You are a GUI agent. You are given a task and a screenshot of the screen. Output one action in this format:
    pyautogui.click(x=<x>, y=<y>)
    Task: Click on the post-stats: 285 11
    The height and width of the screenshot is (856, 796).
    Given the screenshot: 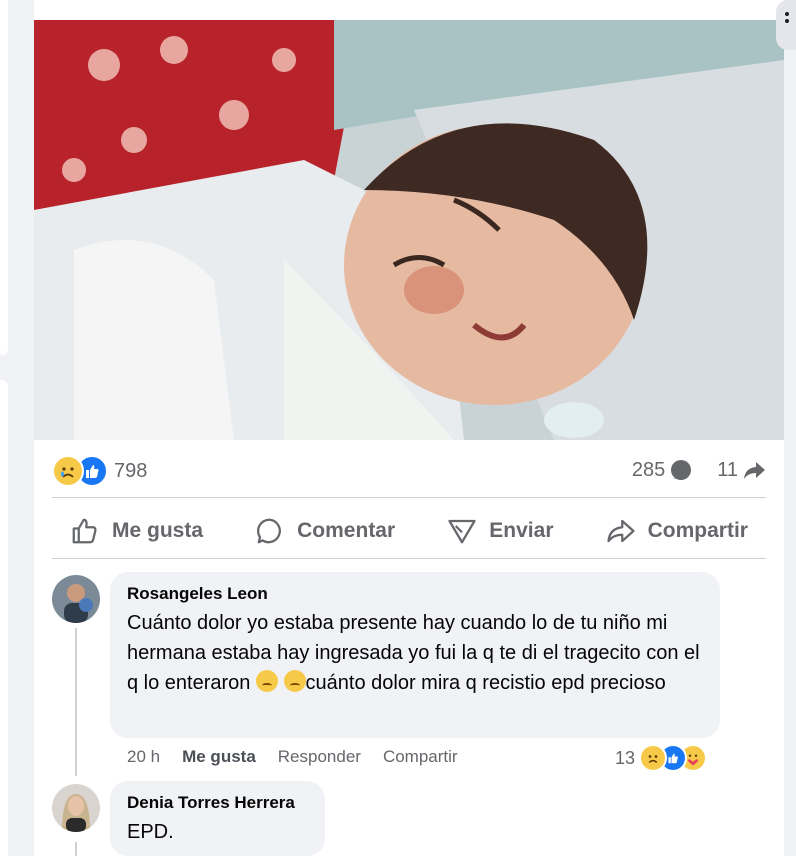 What is the action you would take?
    pyautogui.click(x=699, y=470)
    